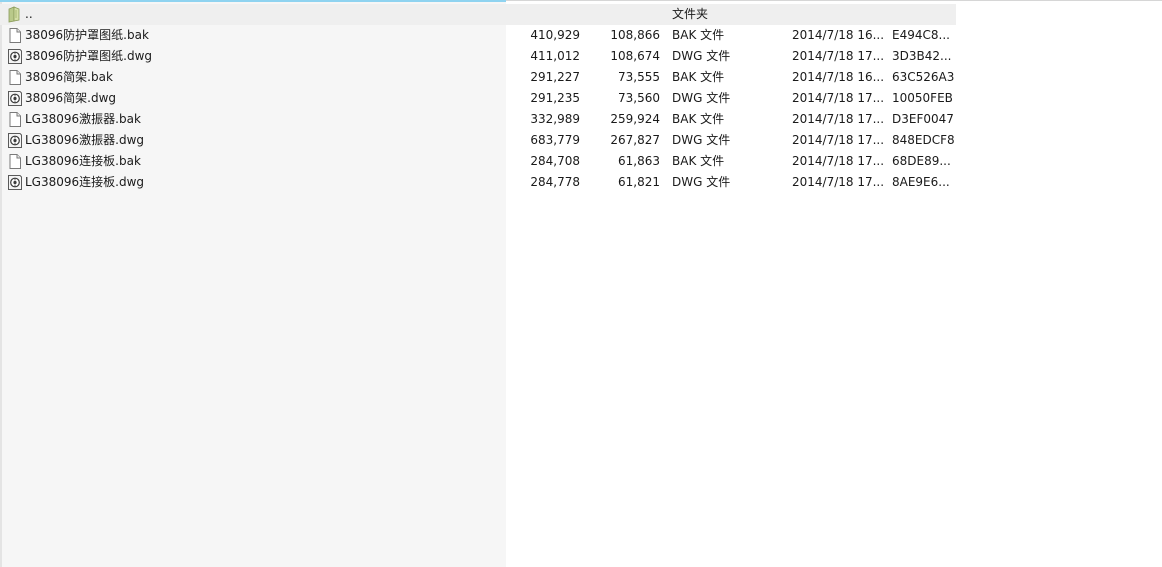 The image size is (1162, 567). I want to click on file-crc: 848EDCF8, so click(923, 140).